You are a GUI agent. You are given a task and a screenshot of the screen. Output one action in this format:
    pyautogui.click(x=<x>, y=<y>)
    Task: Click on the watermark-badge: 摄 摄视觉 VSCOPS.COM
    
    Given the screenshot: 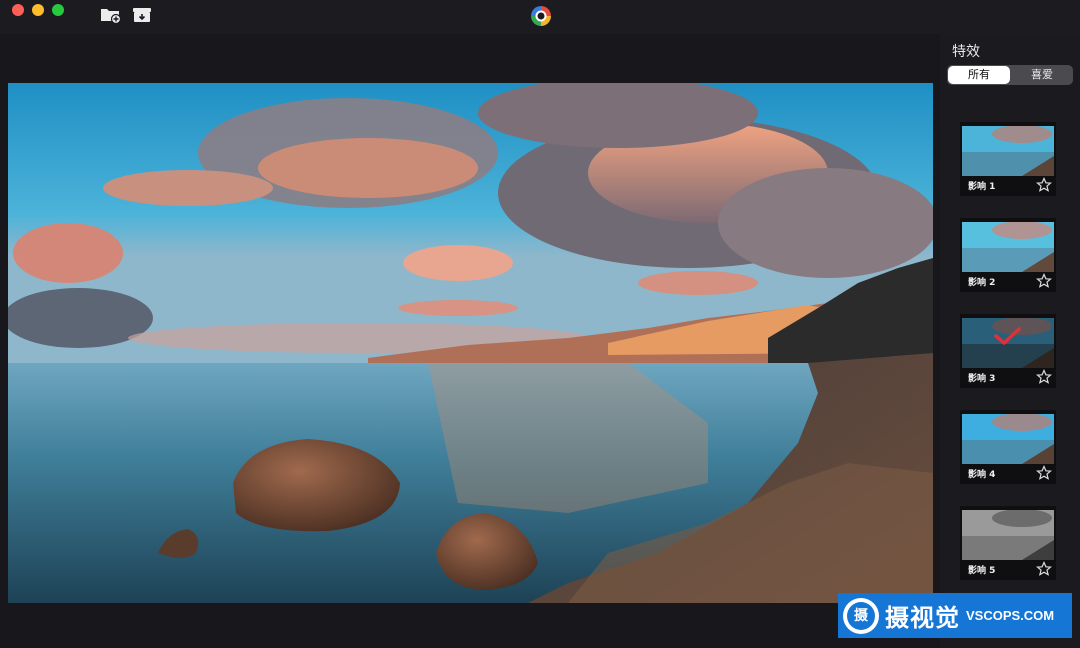 What is the action you would take?
    pyautogui.click(x=955, y=615)
    